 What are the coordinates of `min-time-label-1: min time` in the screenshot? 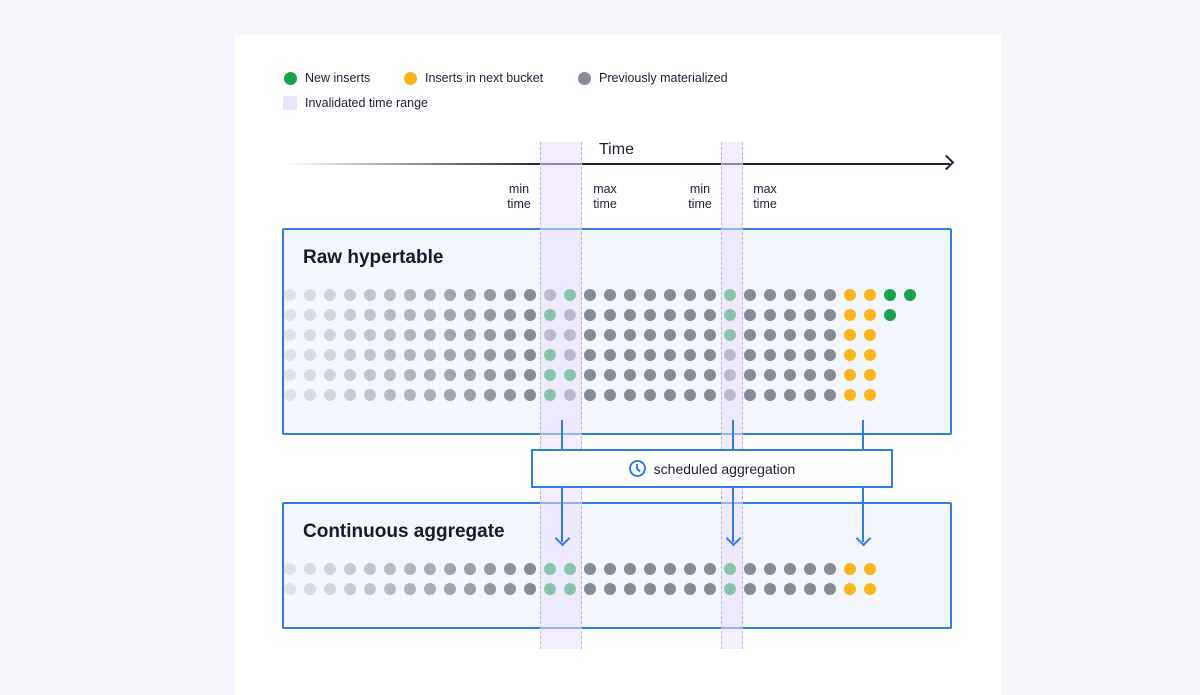 It's located at (519, 196).